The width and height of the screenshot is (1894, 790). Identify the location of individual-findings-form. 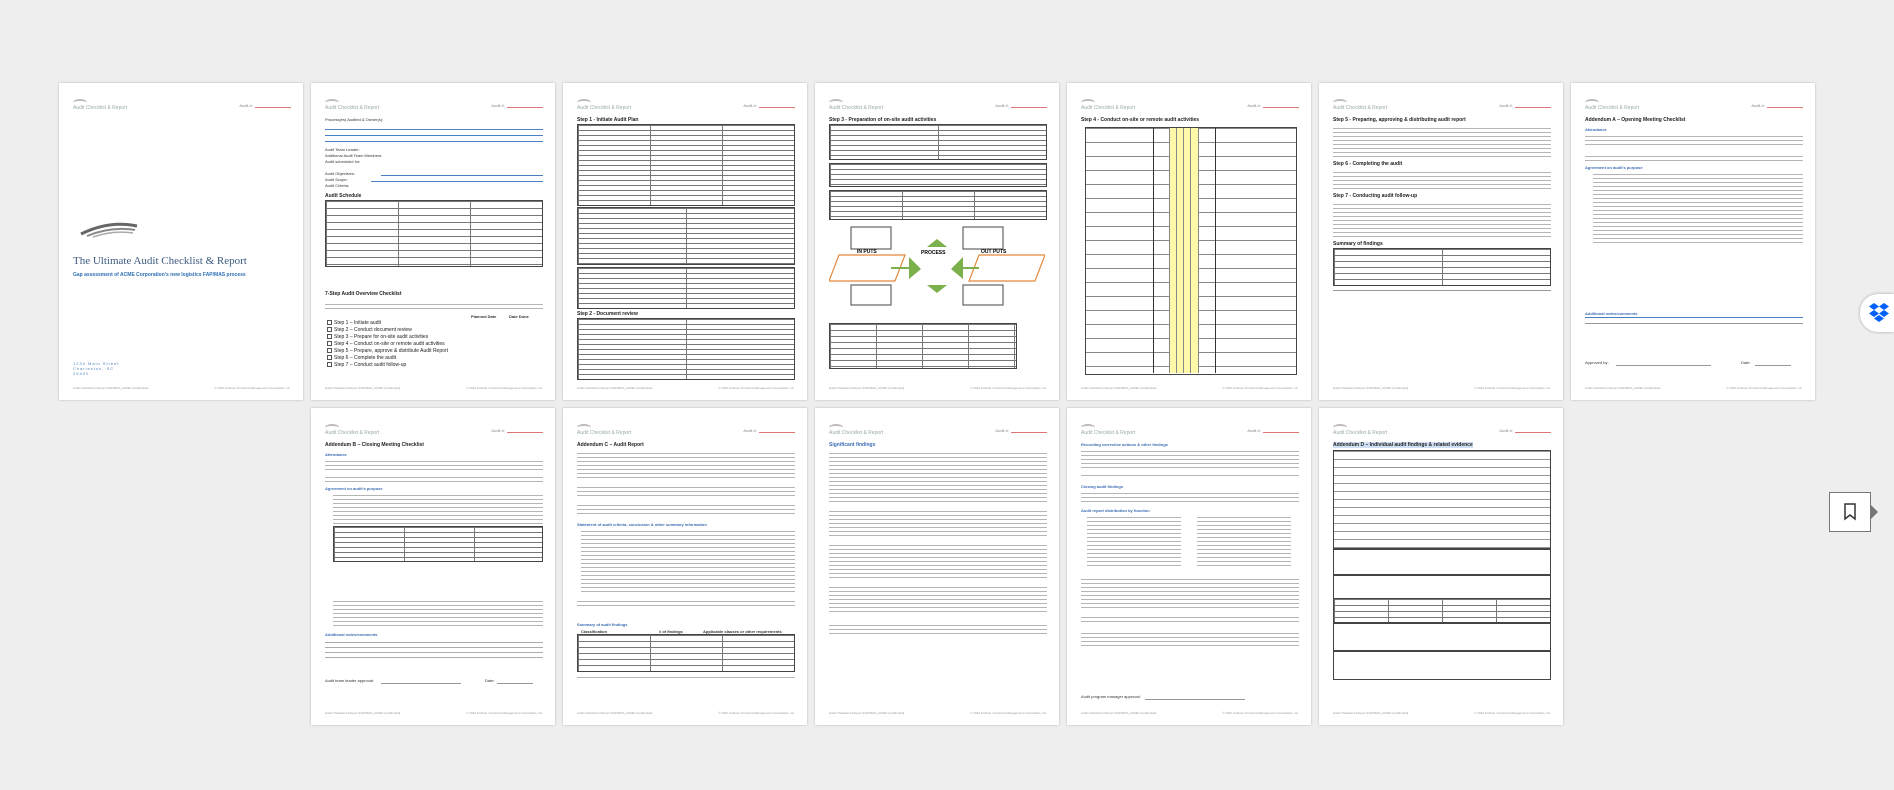
(1442, 500).